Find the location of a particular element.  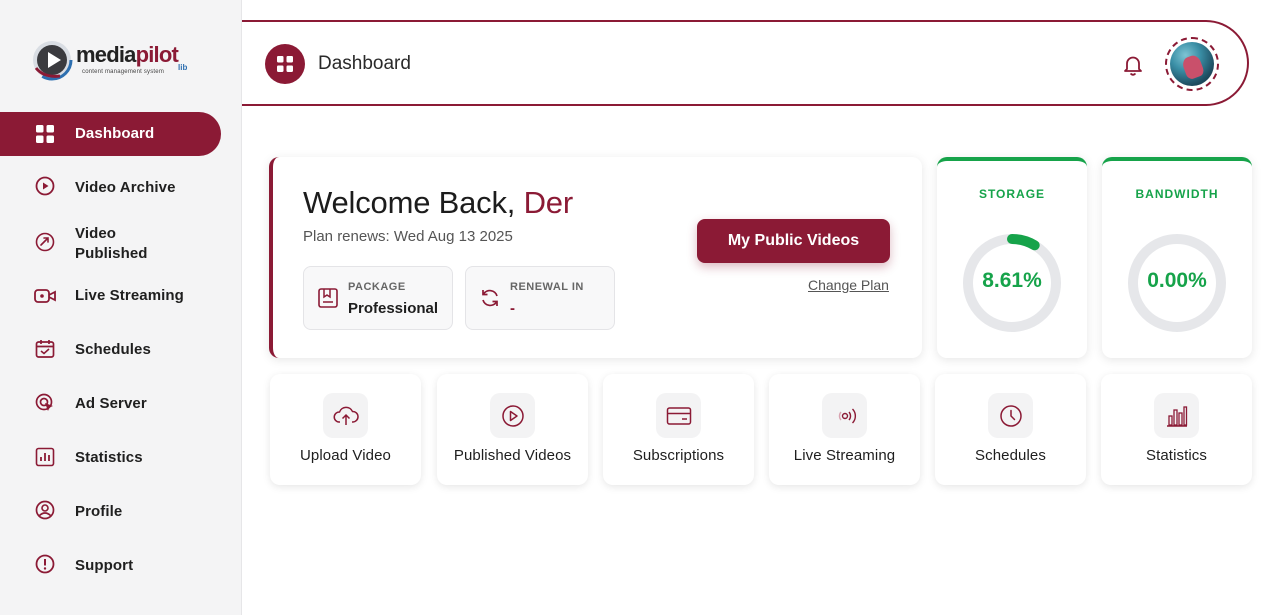

avatar-image is located at coordinates (1192, 64).